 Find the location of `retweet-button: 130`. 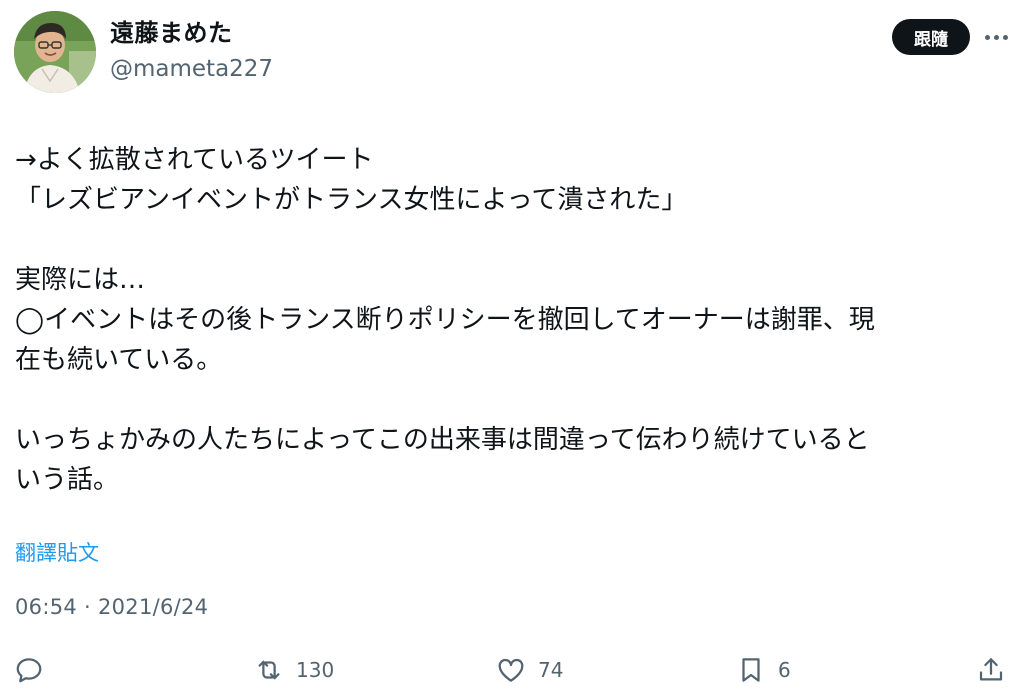

retweet-button: 130 is located at coordinates (294, 670).